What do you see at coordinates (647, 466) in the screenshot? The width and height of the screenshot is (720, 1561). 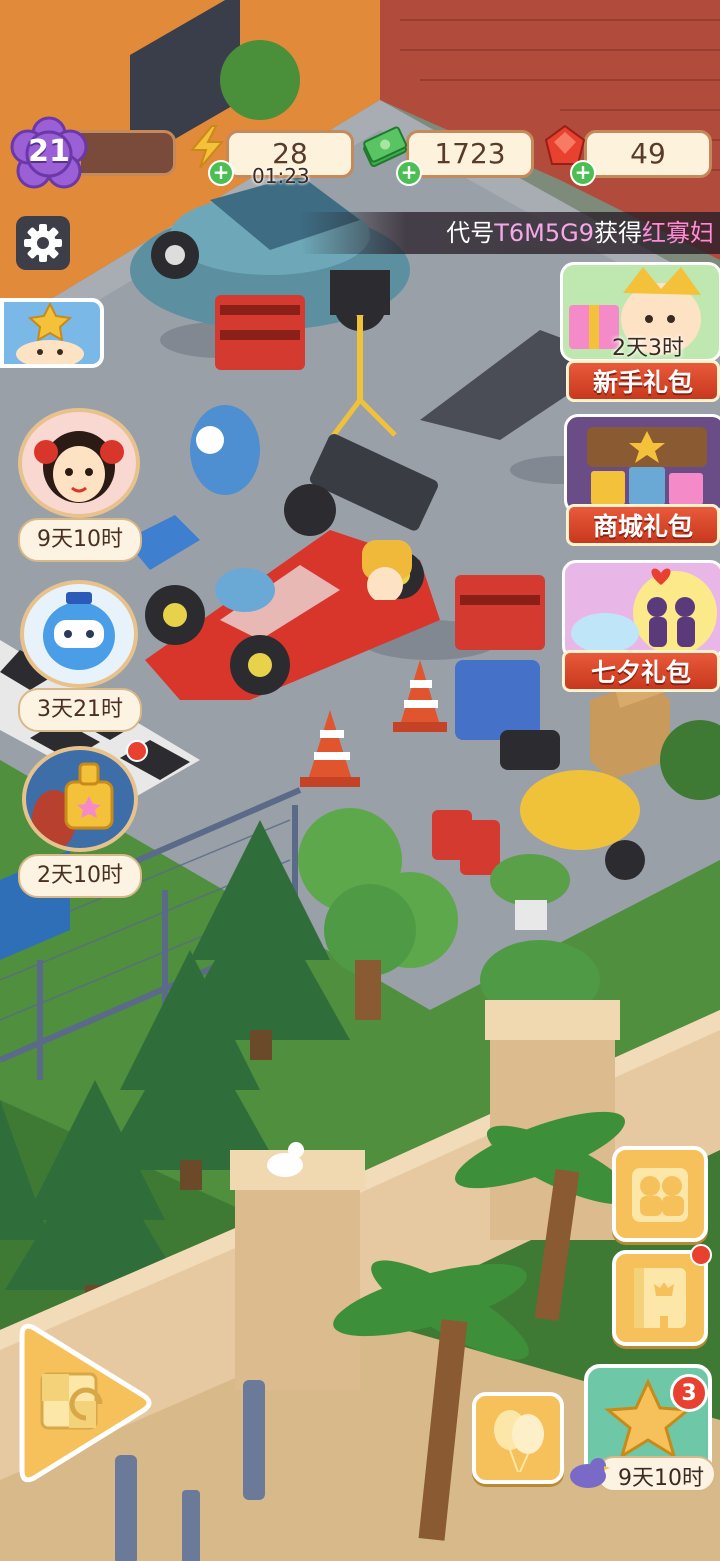 I see `shop-gift-icon` at bounding box center [647, 466].